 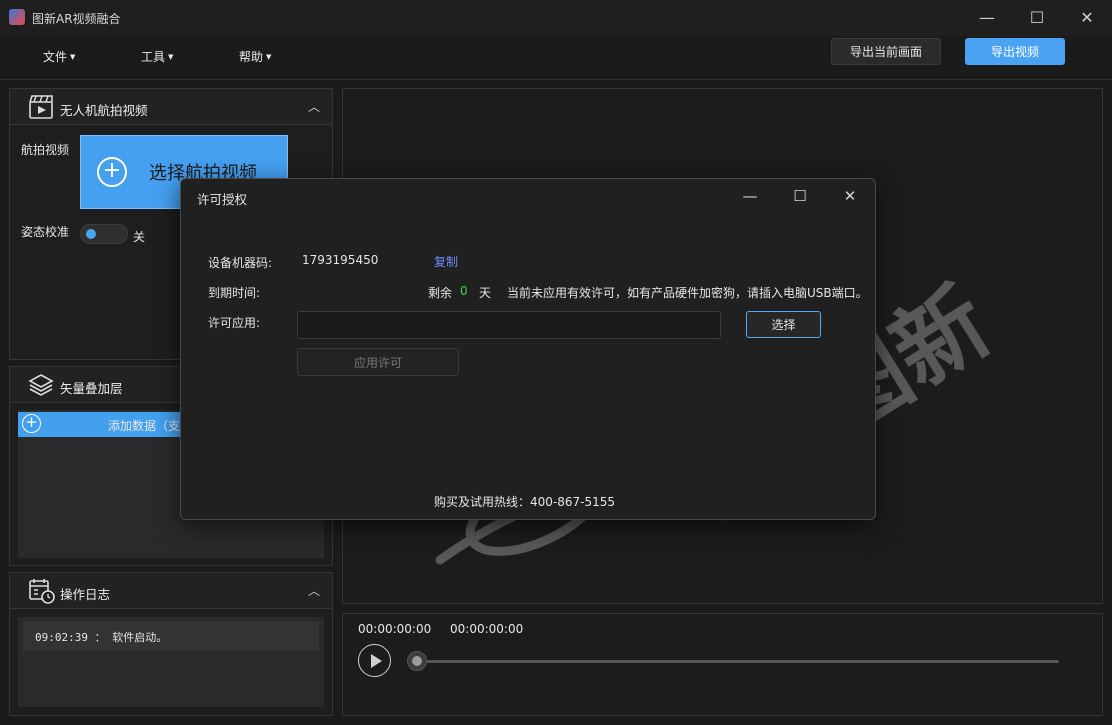 I want to click on select-license-button: 选择, so click(x=783, y=324).